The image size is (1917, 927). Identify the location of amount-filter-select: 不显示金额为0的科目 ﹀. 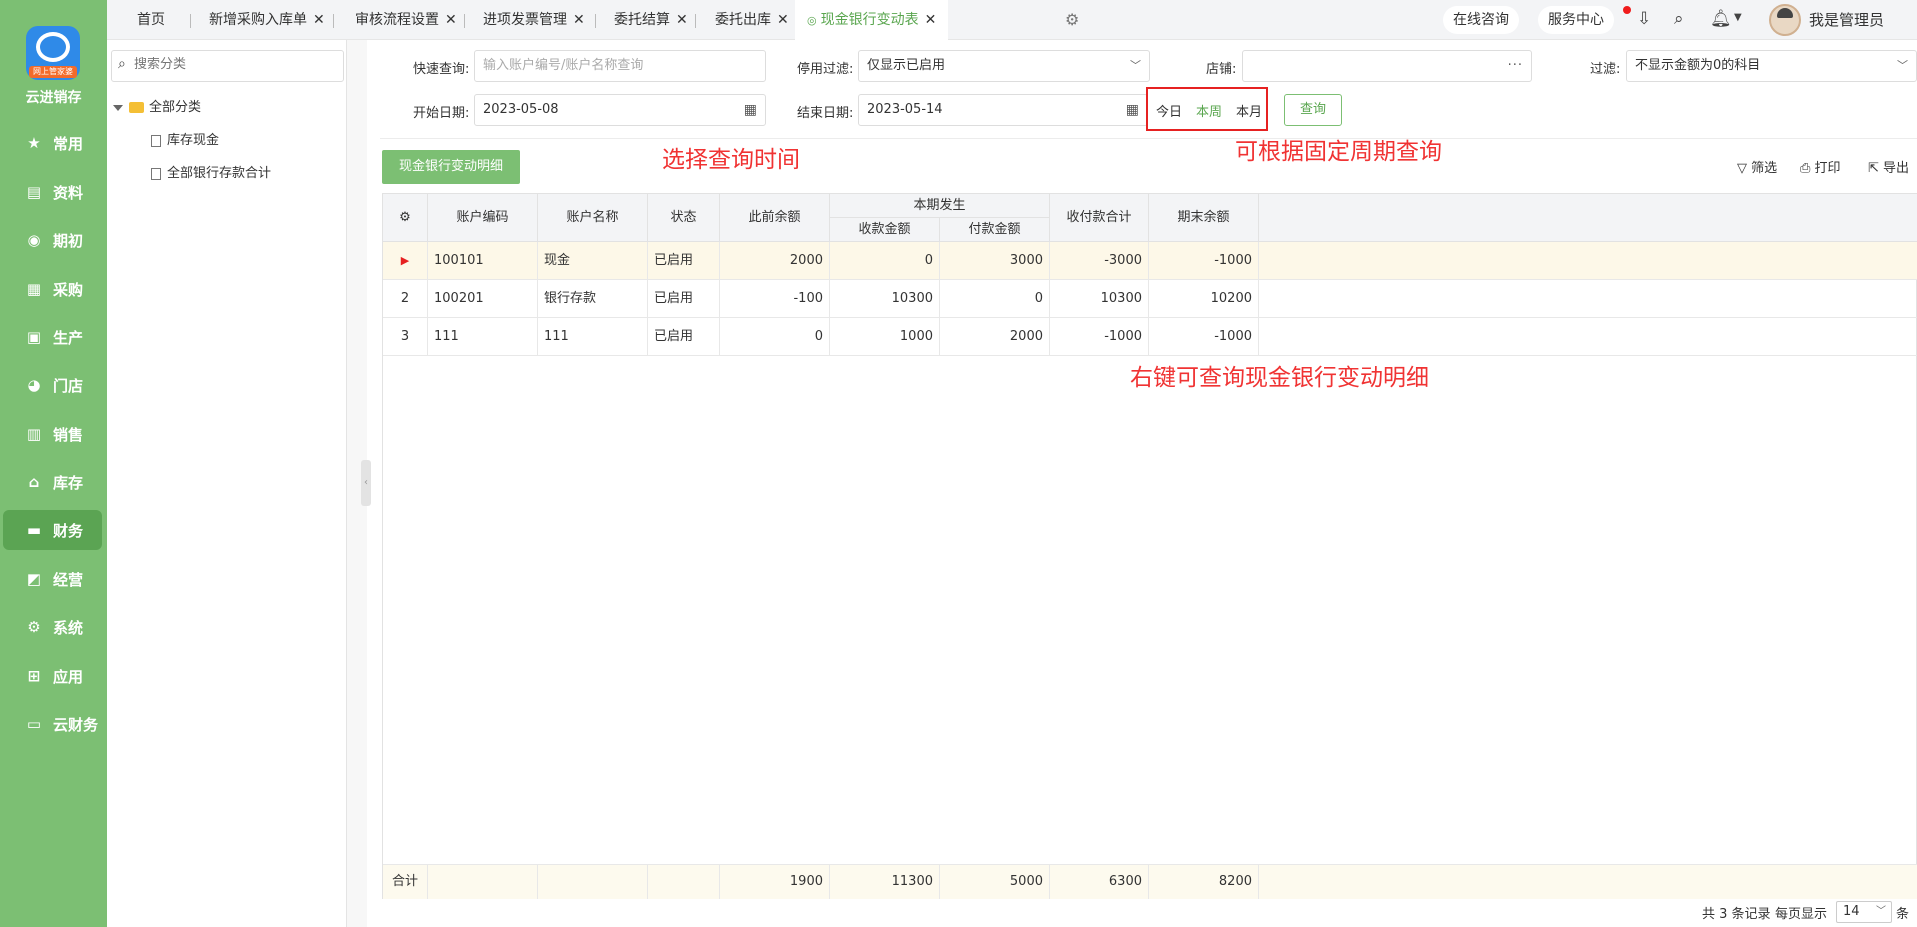
(1771, 66).